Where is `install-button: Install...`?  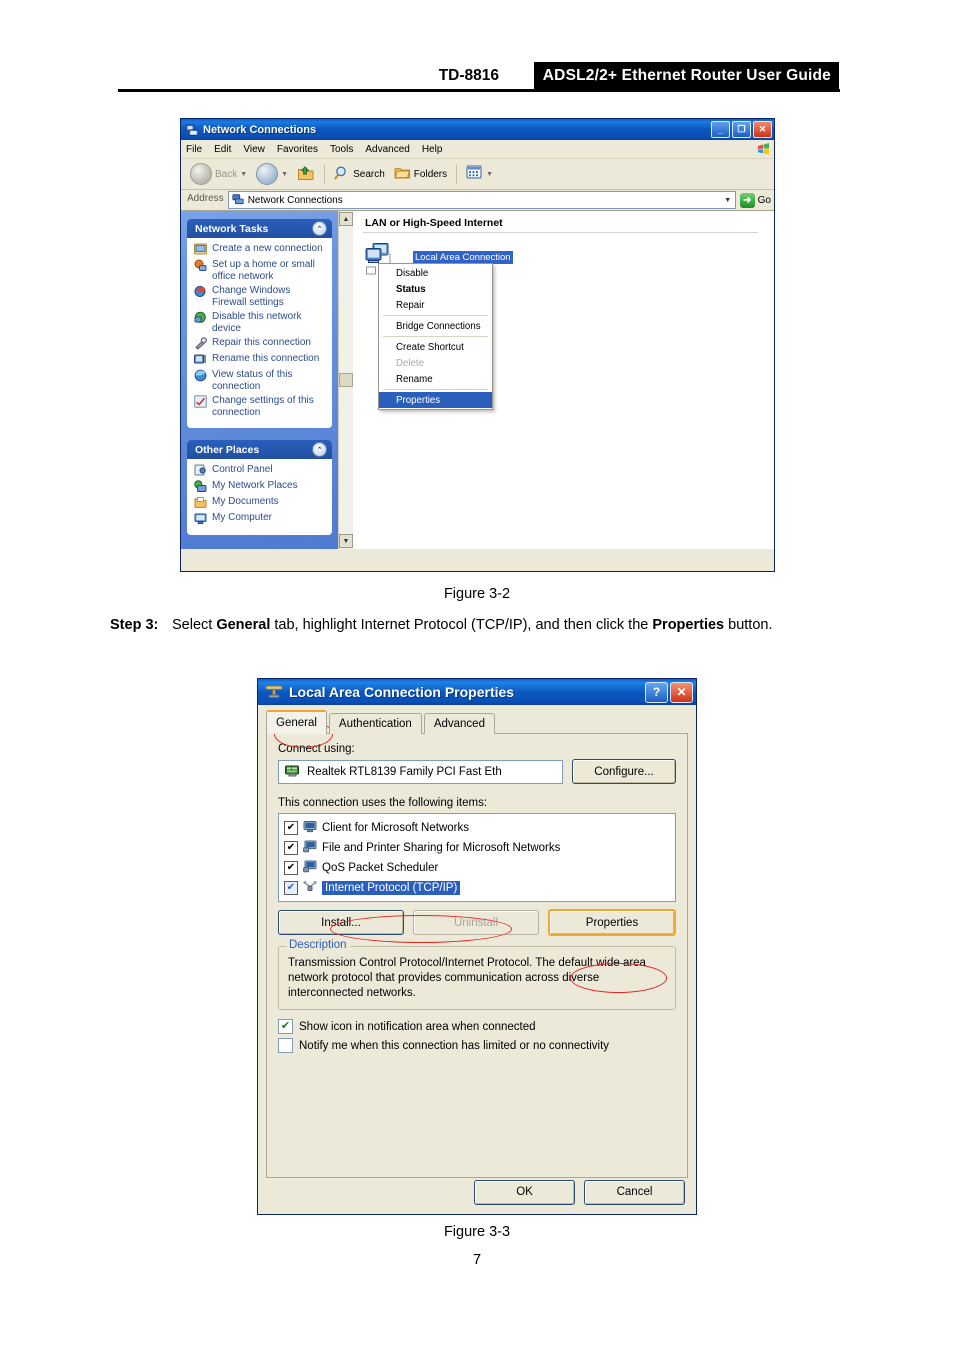
install-button: Install... is located at coordinates (341, 922).